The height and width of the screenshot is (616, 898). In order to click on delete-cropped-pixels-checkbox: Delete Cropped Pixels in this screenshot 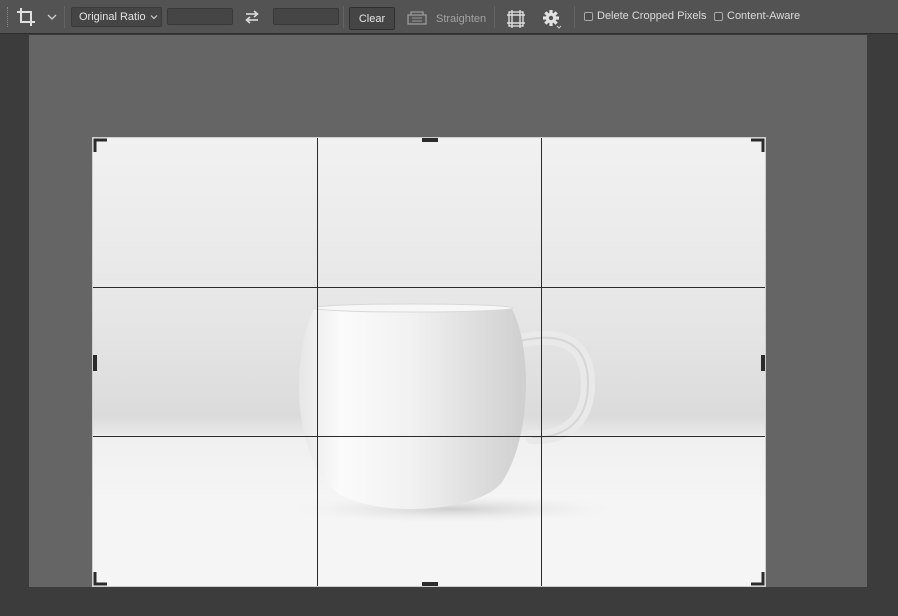, I will do `click(645, 16)`.